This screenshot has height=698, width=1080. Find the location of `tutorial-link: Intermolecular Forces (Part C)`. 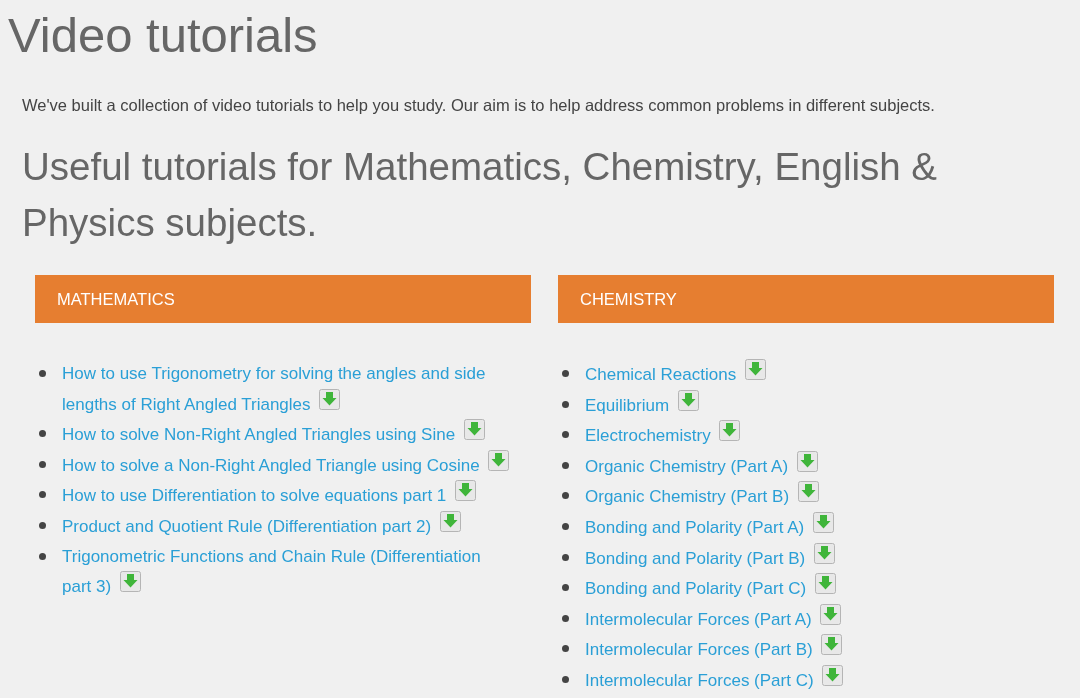

tutorial-link: Intermolecular Forces (Part C) is located at coordinates (714, 680).